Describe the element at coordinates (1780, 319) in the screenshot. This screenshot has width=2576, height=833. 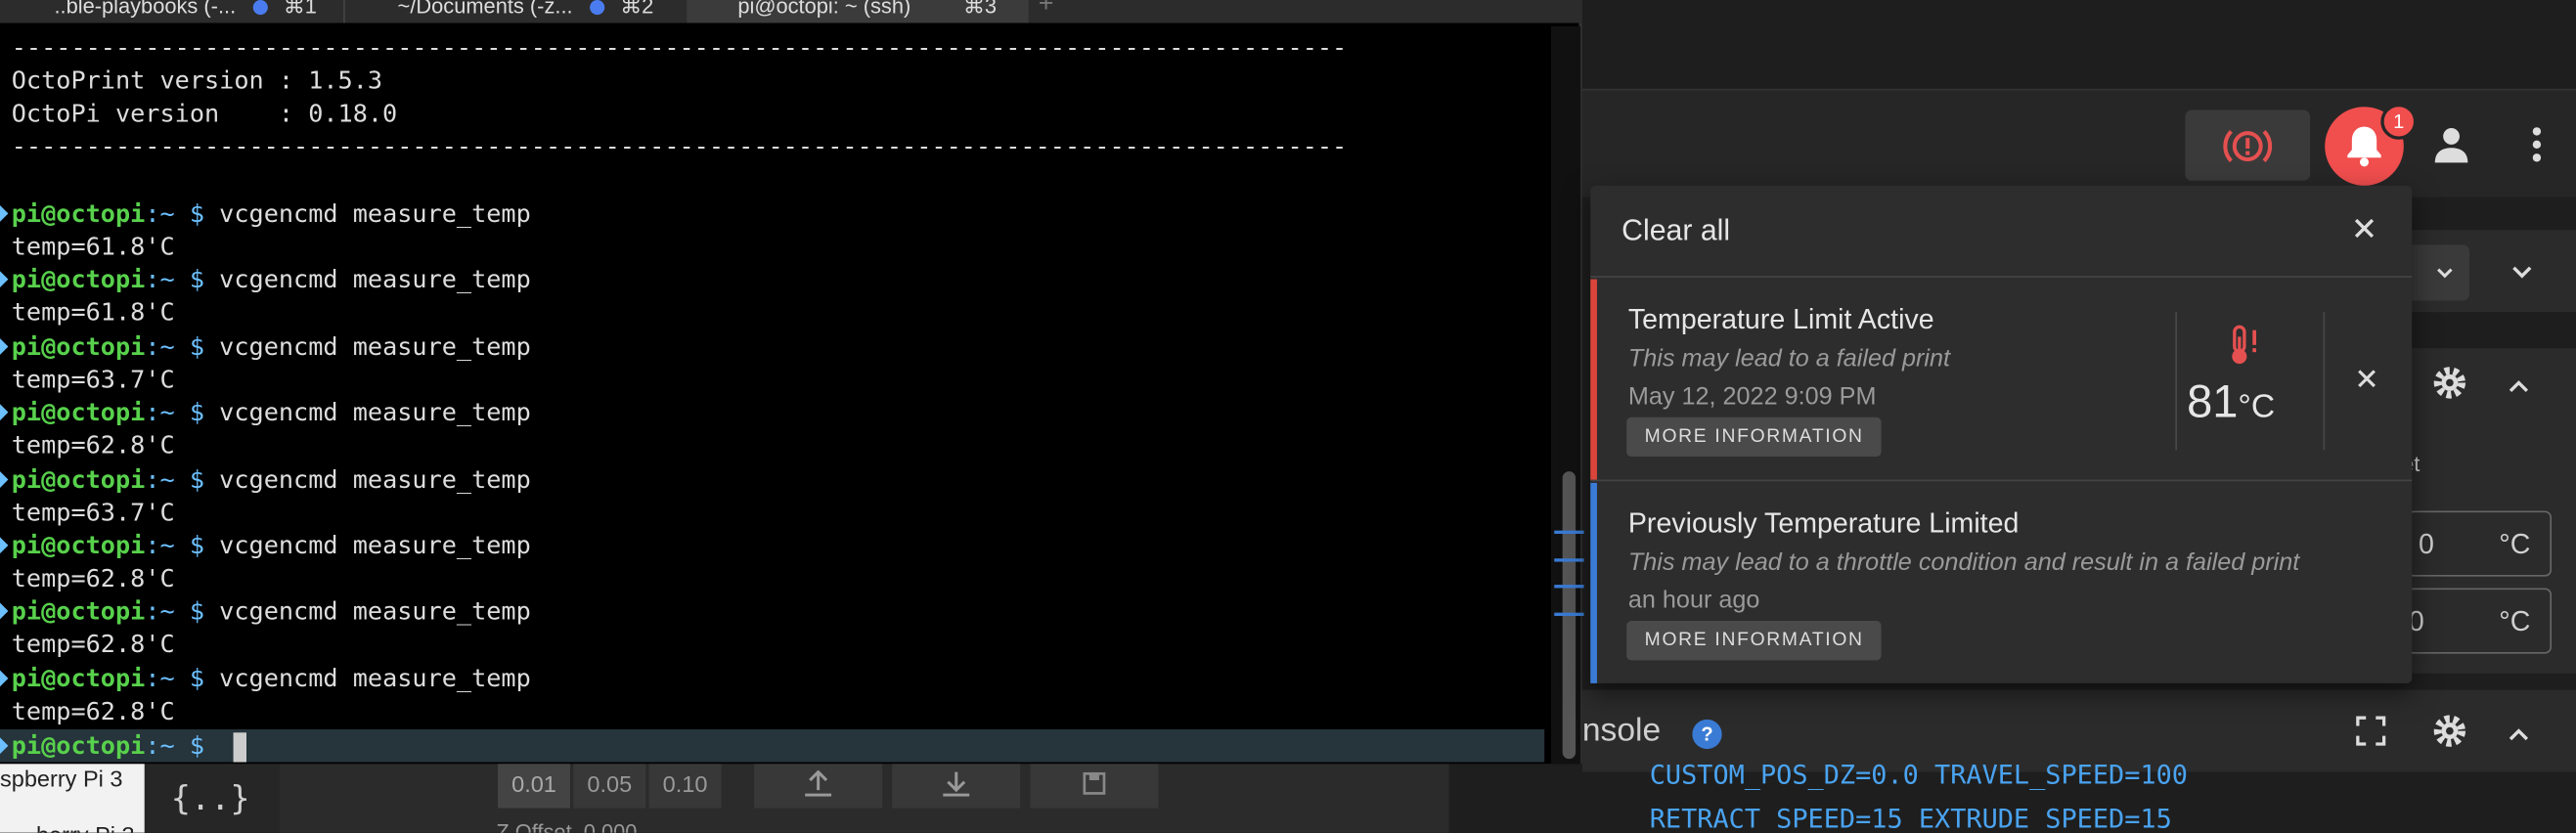
I see `notification-title: Temperature Limit Active` at that location.